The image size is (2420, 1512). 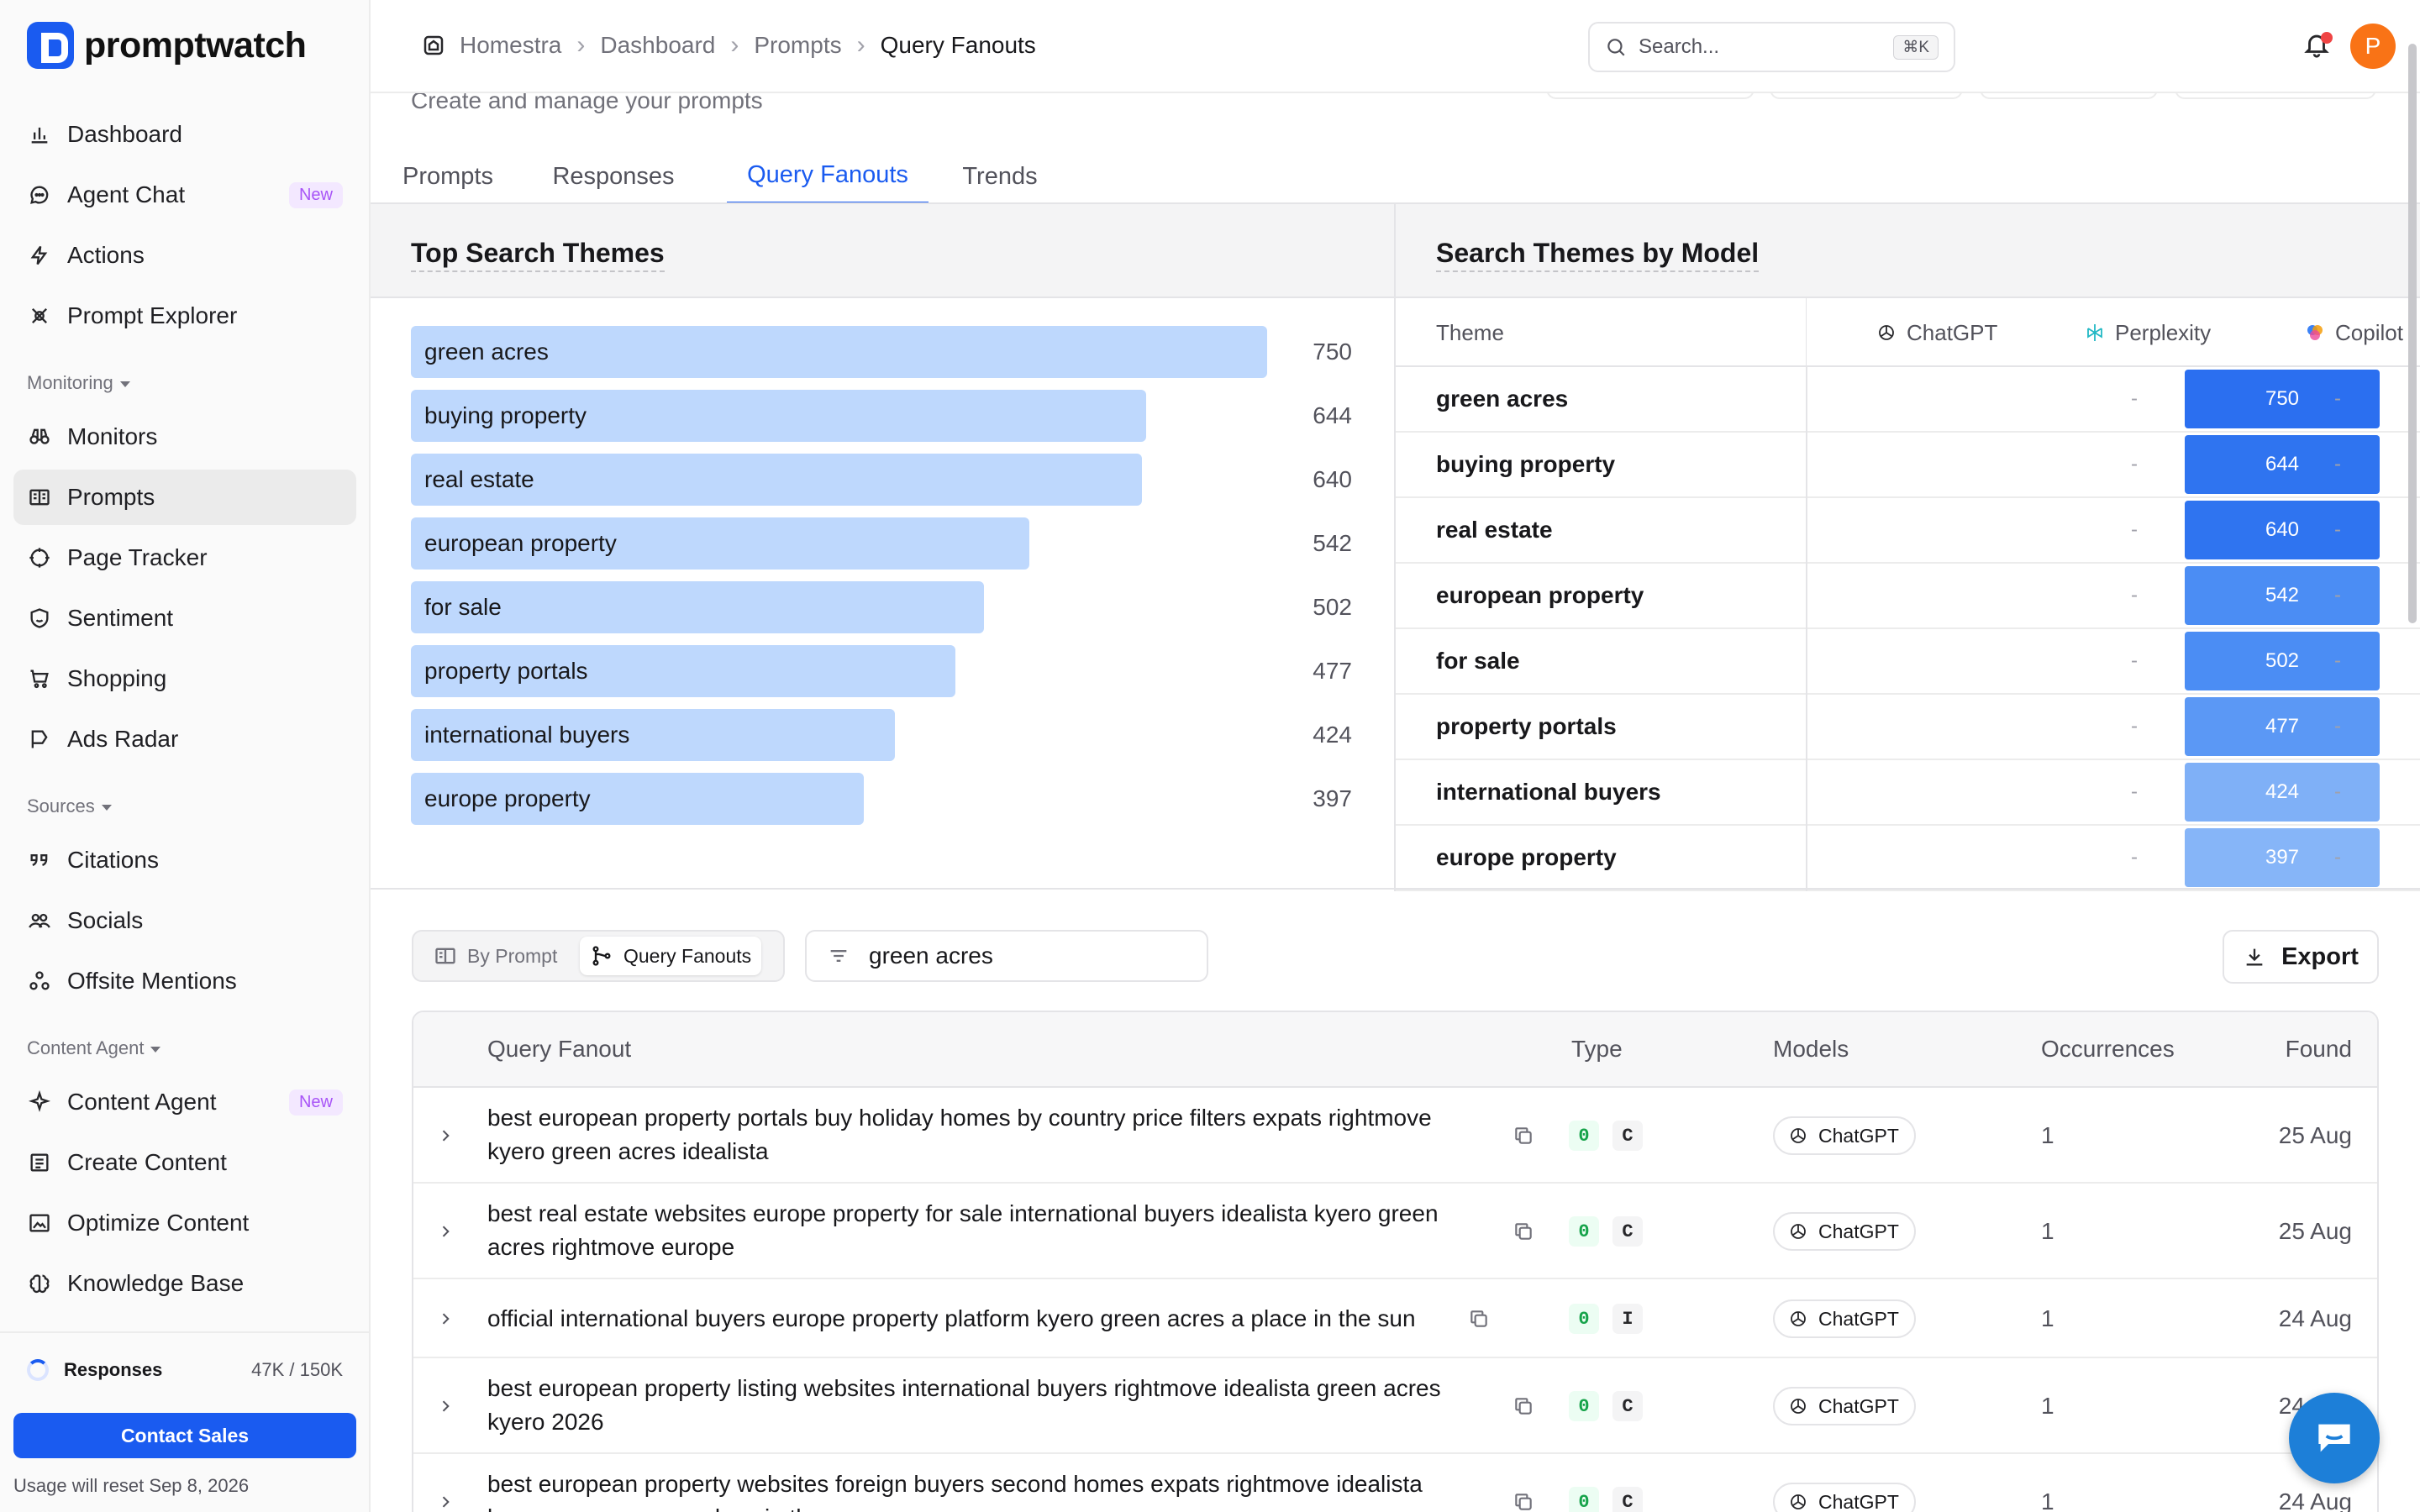 What do you see at coordinates (511, 45) in the screenshot?
I see `breadcrumb-workspace: Homestra` at bounding box center [511, 45].